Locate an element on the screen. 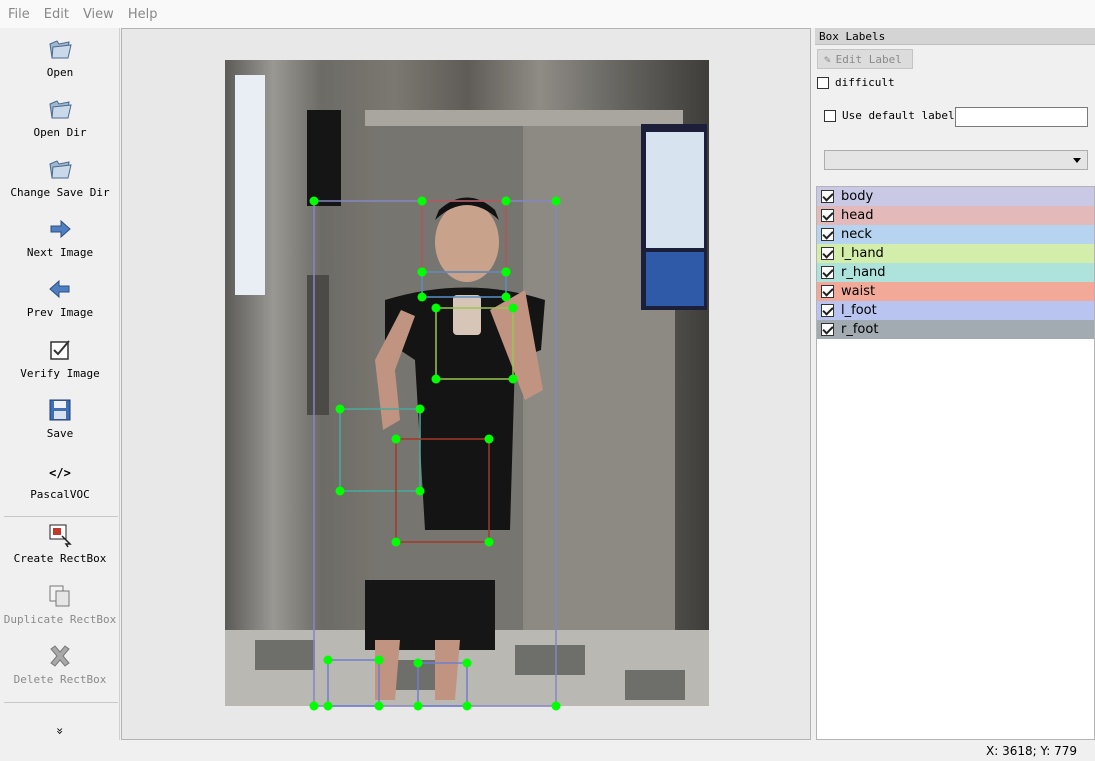 This screenshot has height=761, width=1095. bbox-l_foot is located at coordinates (353, 683).